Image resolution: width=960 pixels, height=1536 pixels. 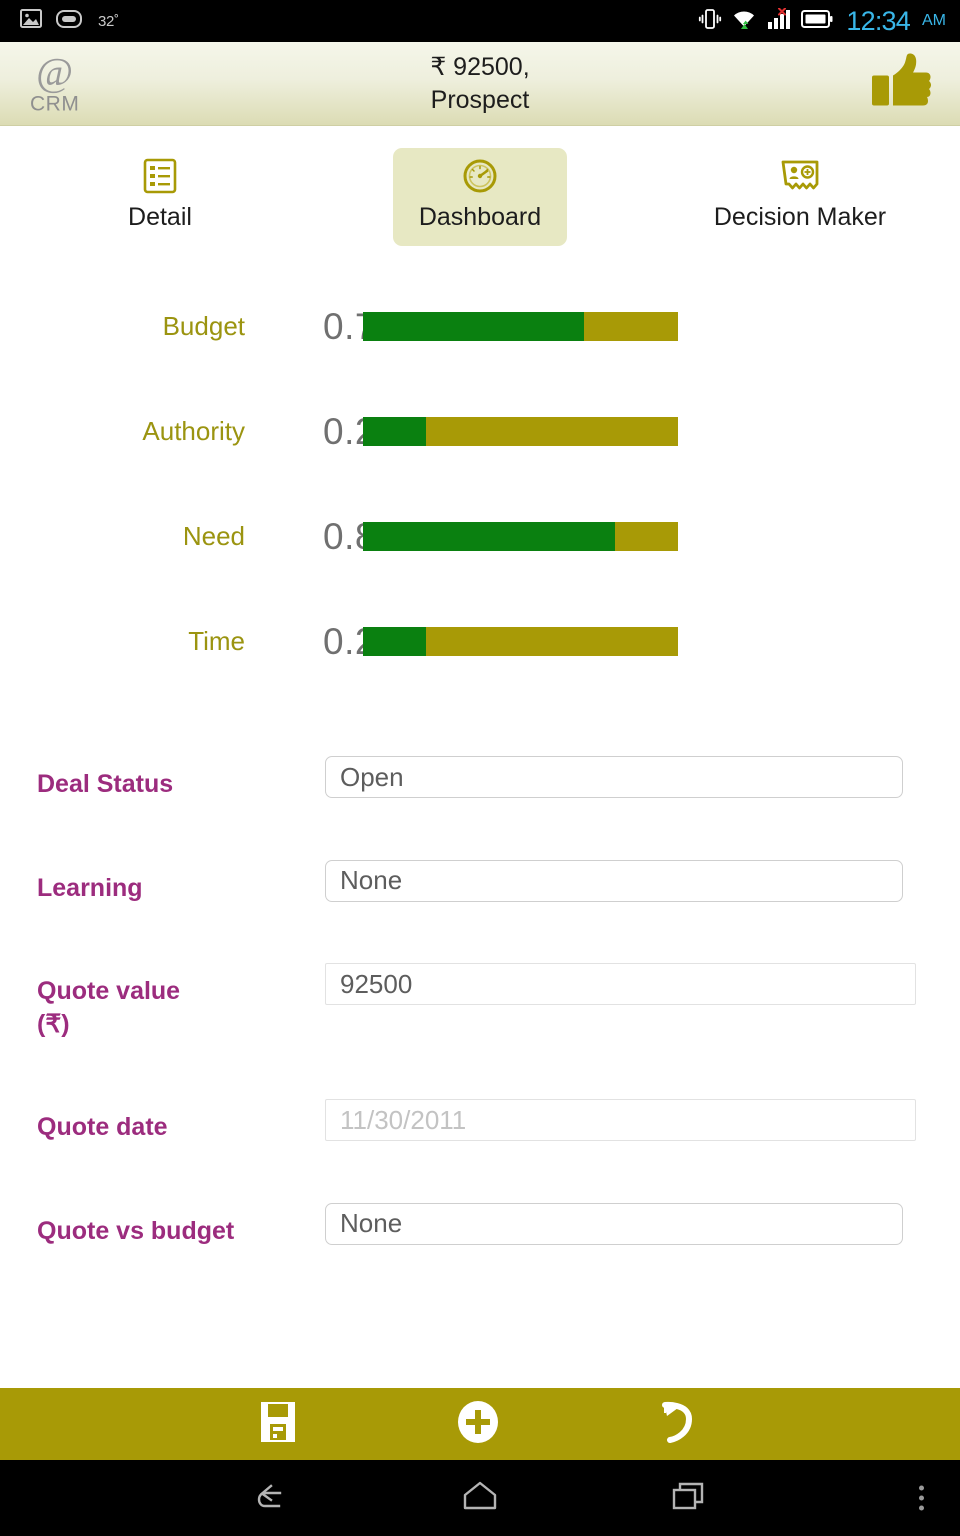 I want to click on save-button, so click(x=278, y=1424).